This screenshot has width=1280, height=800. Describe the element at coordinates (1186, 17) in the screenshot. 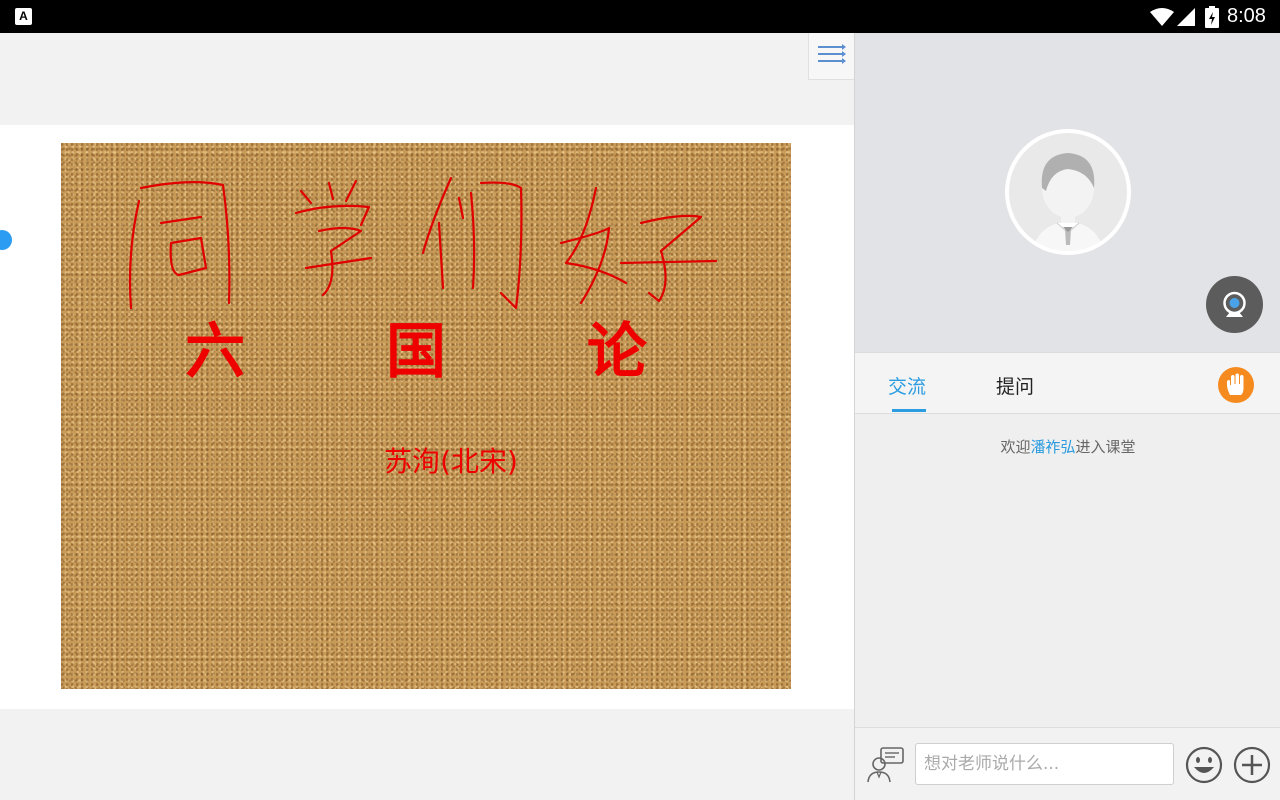

I see `signal-icon` at that location.